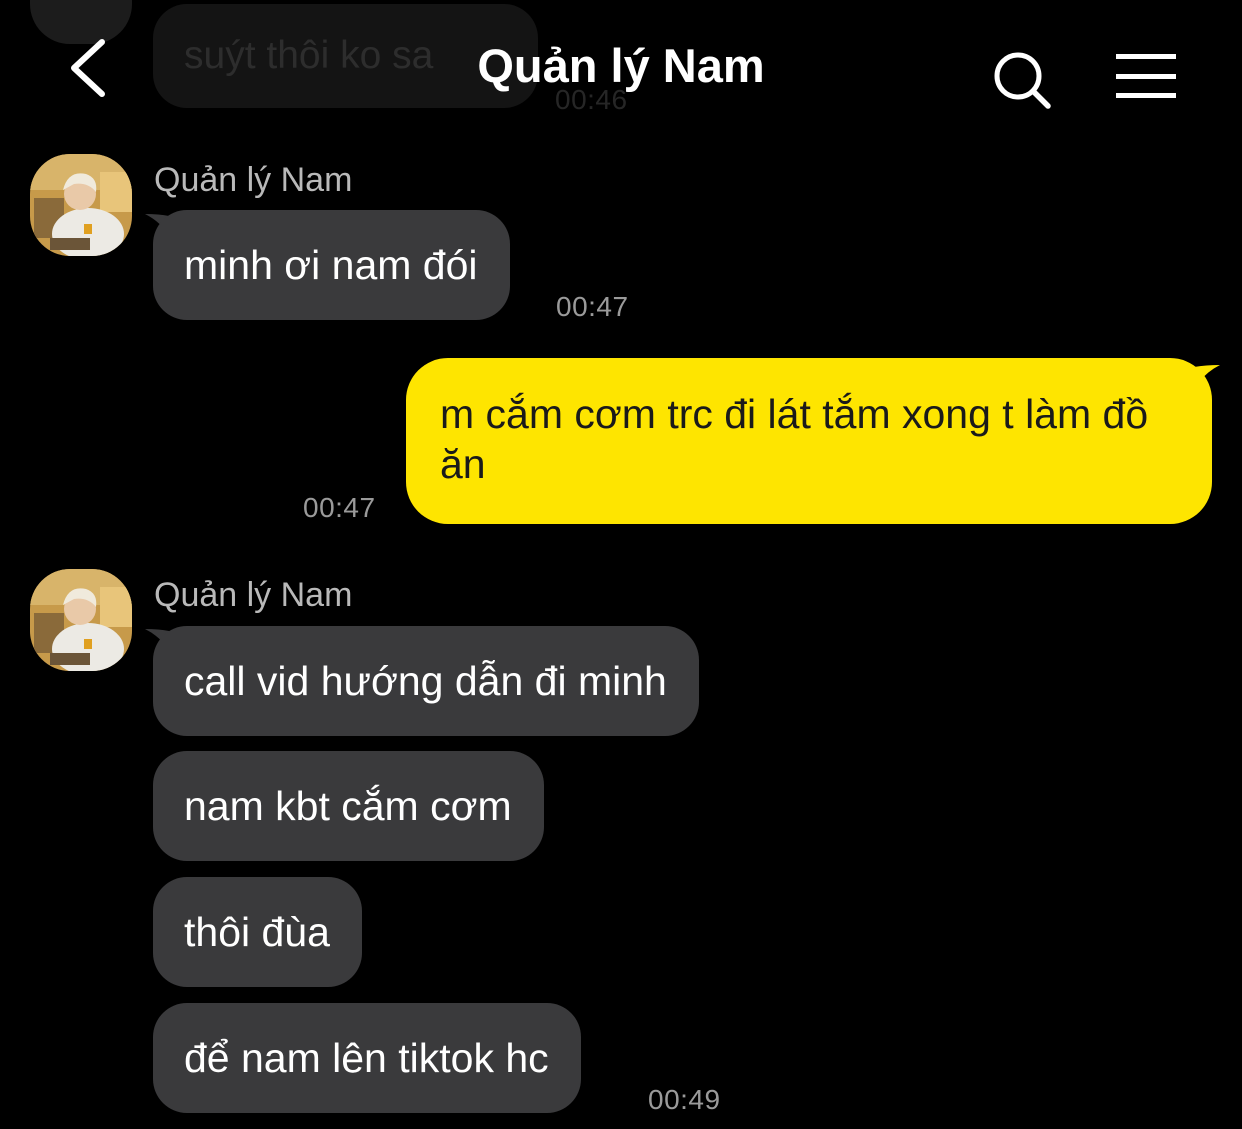 This screenshot has width=1242, height=1129. Describe the element at coordinates (1146, 76) in the screenshot. I see `hamburger-menu-icon` at that location.